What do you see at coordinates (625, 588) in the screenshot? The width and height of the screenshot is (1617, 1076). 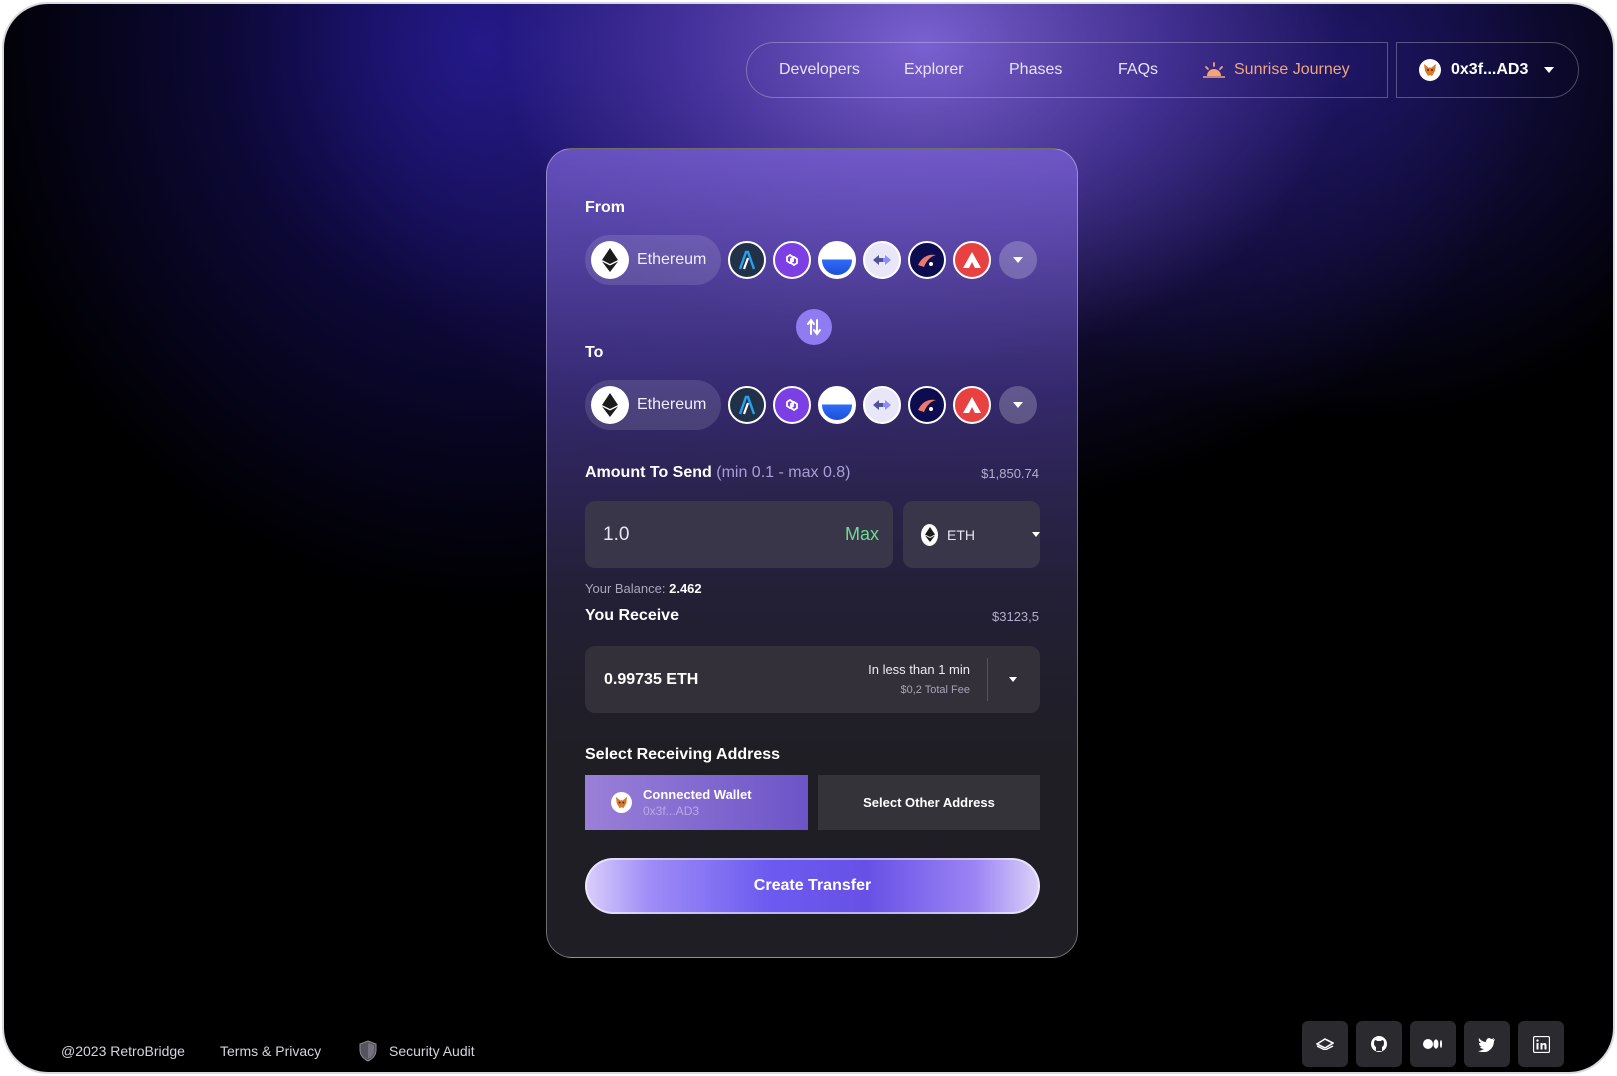 I see `balance-label: Your Balance:` at bounding box center [625, 588].